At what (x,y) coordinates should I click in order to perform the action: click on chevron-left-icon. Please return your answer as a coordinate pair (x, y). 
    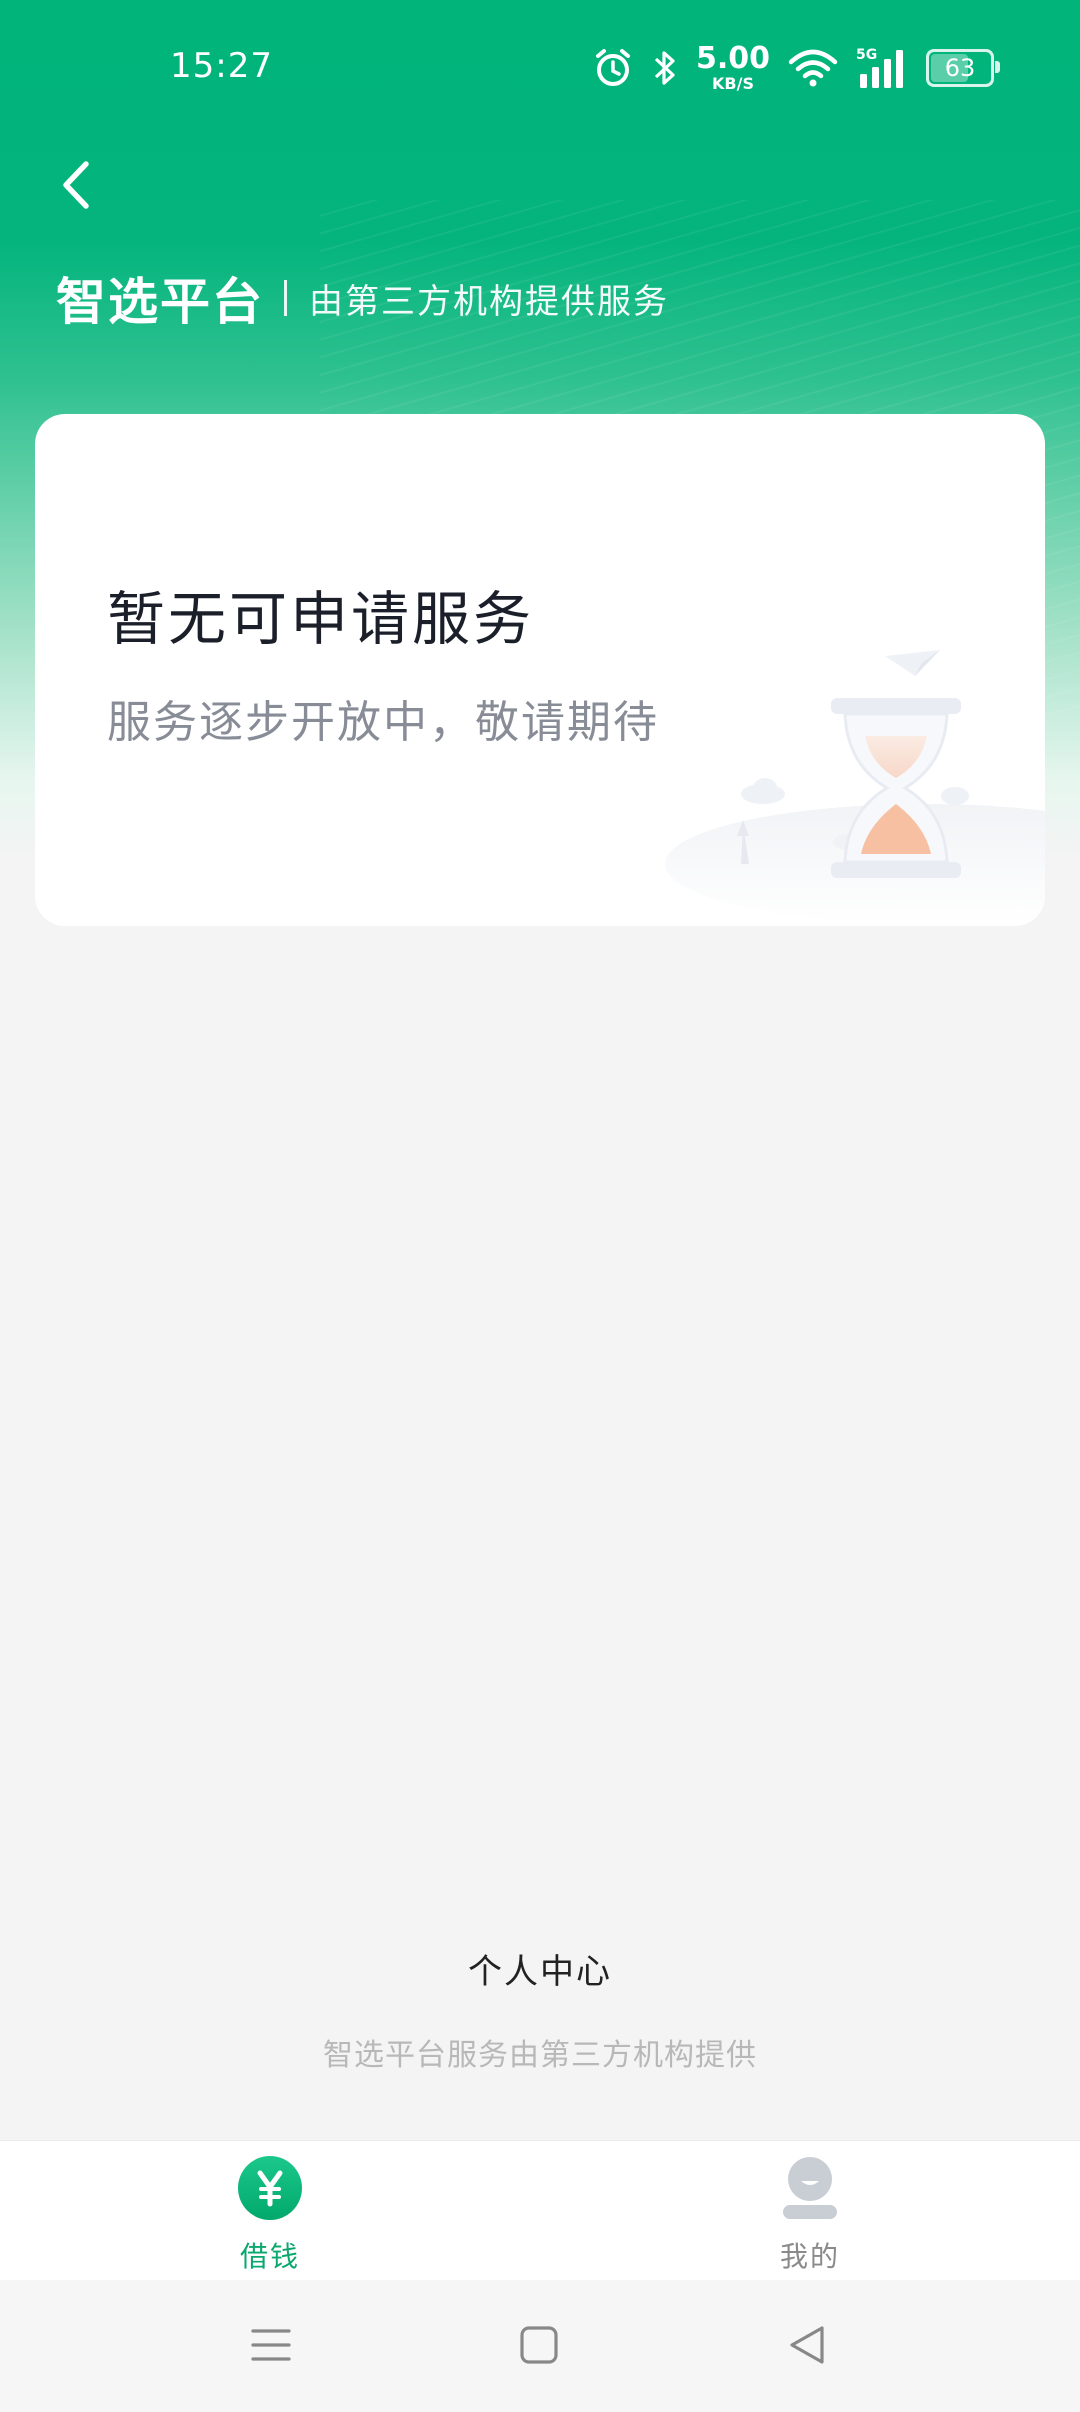
    Looking at the image, I should click on (76, 185).